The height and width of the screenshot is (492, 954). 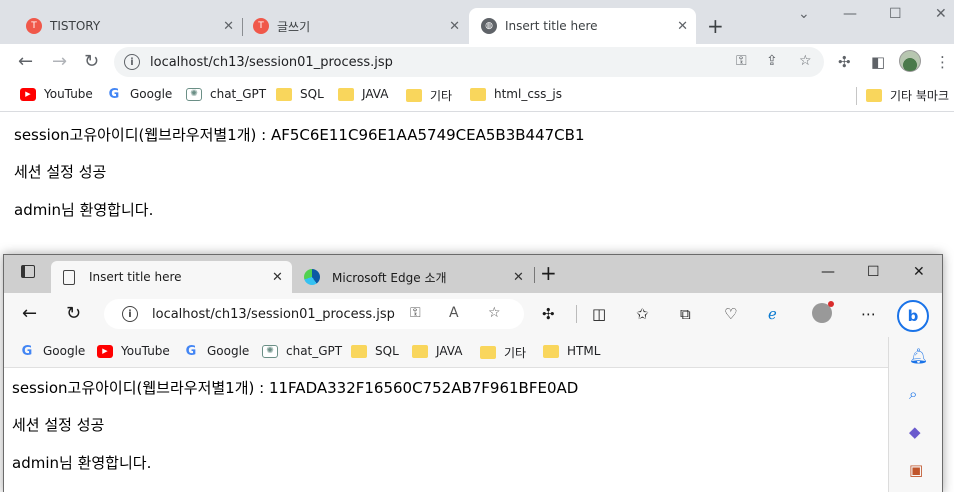 What do you see at coordinates (355, 26) in the screenshot?
I see `tab-write: T 글쓰기 ✕` at bounding box center [355, 26].